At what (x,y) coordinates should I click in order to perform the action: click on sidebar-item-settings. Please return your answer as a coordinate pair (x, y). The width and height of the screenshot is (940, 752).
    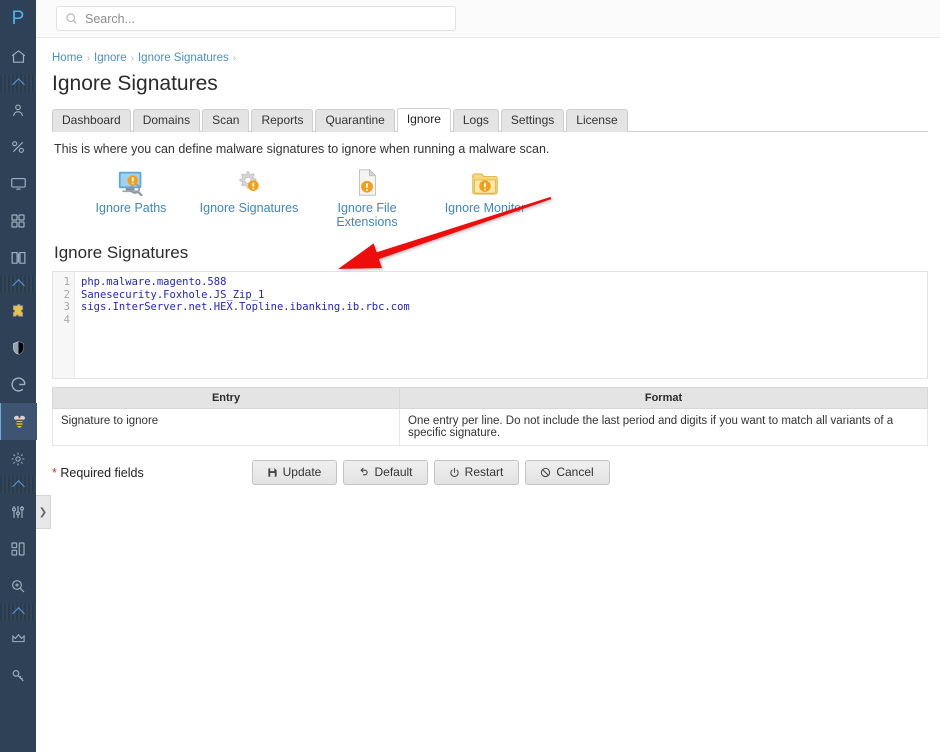
    Looking at the image, I should click on (18, 458).